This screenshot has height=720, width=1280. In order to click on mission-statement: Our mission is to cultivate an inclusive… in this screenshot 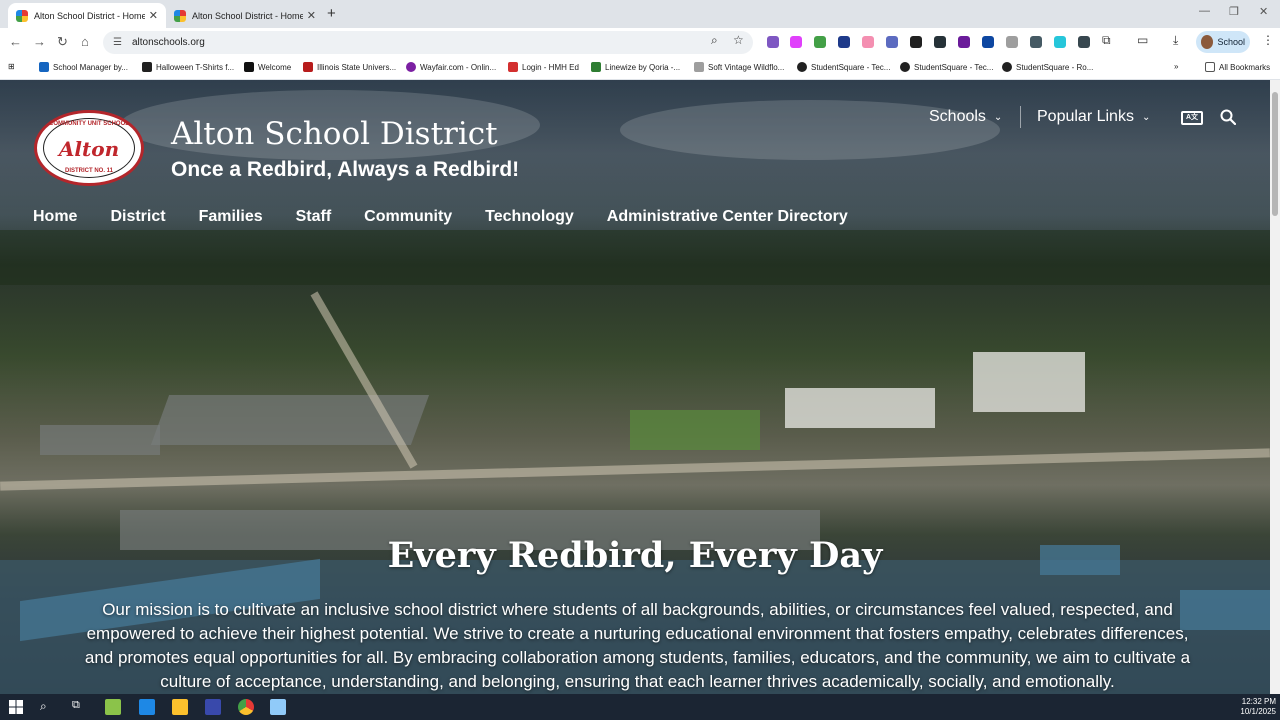, I will do `click(637, 645)`.